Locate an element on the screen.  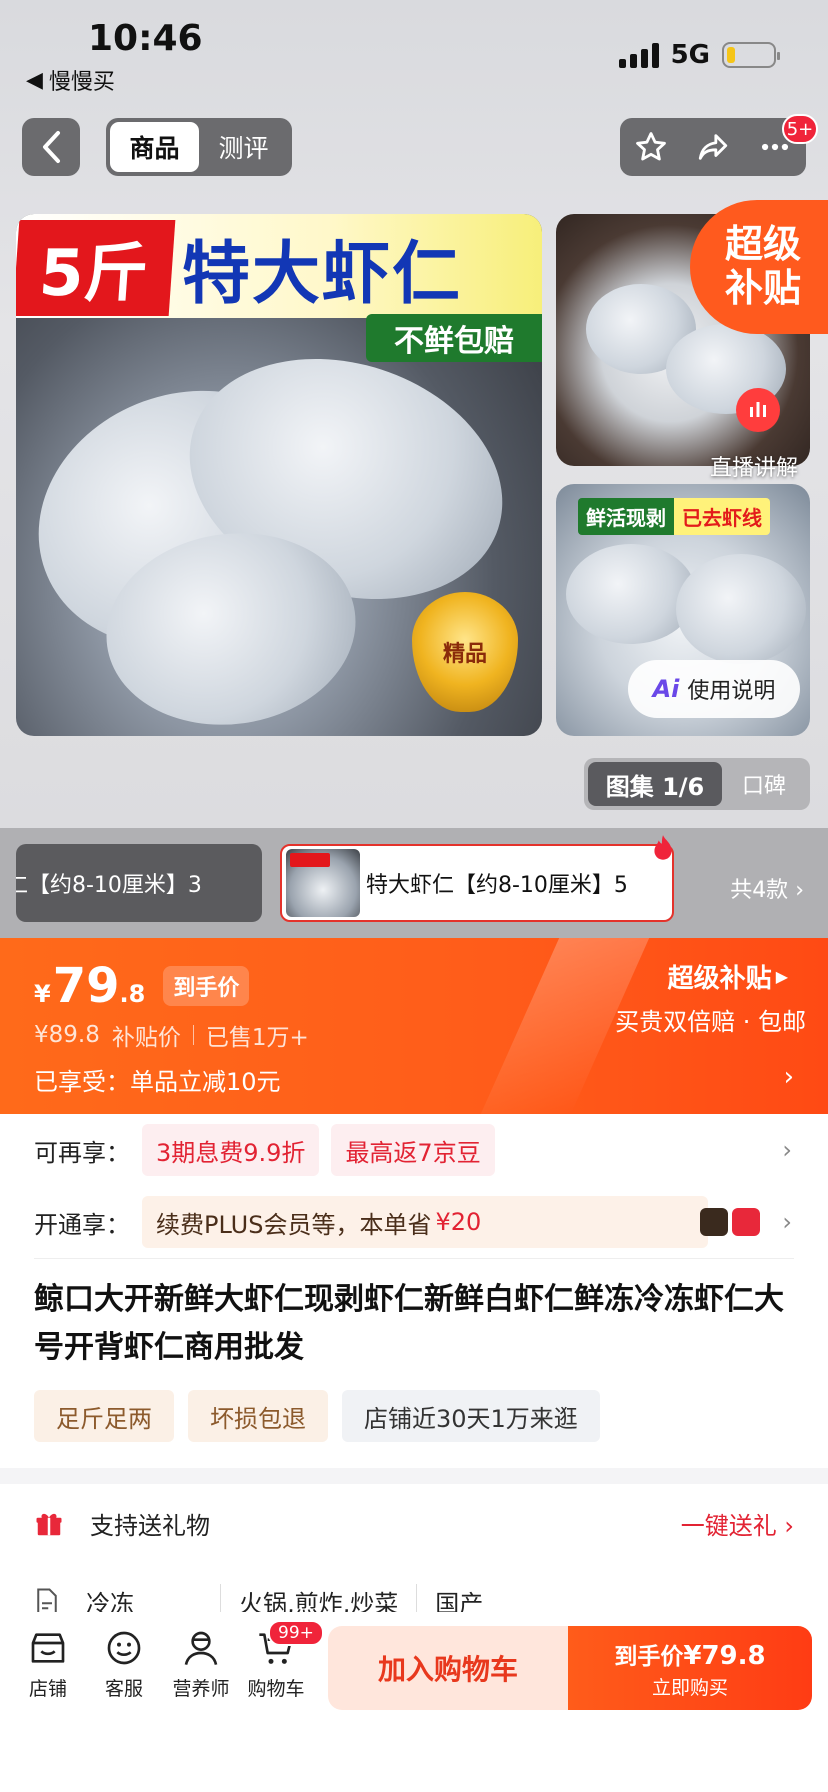
customer-service-label: 客服 is located at coordinates (123, 1689).